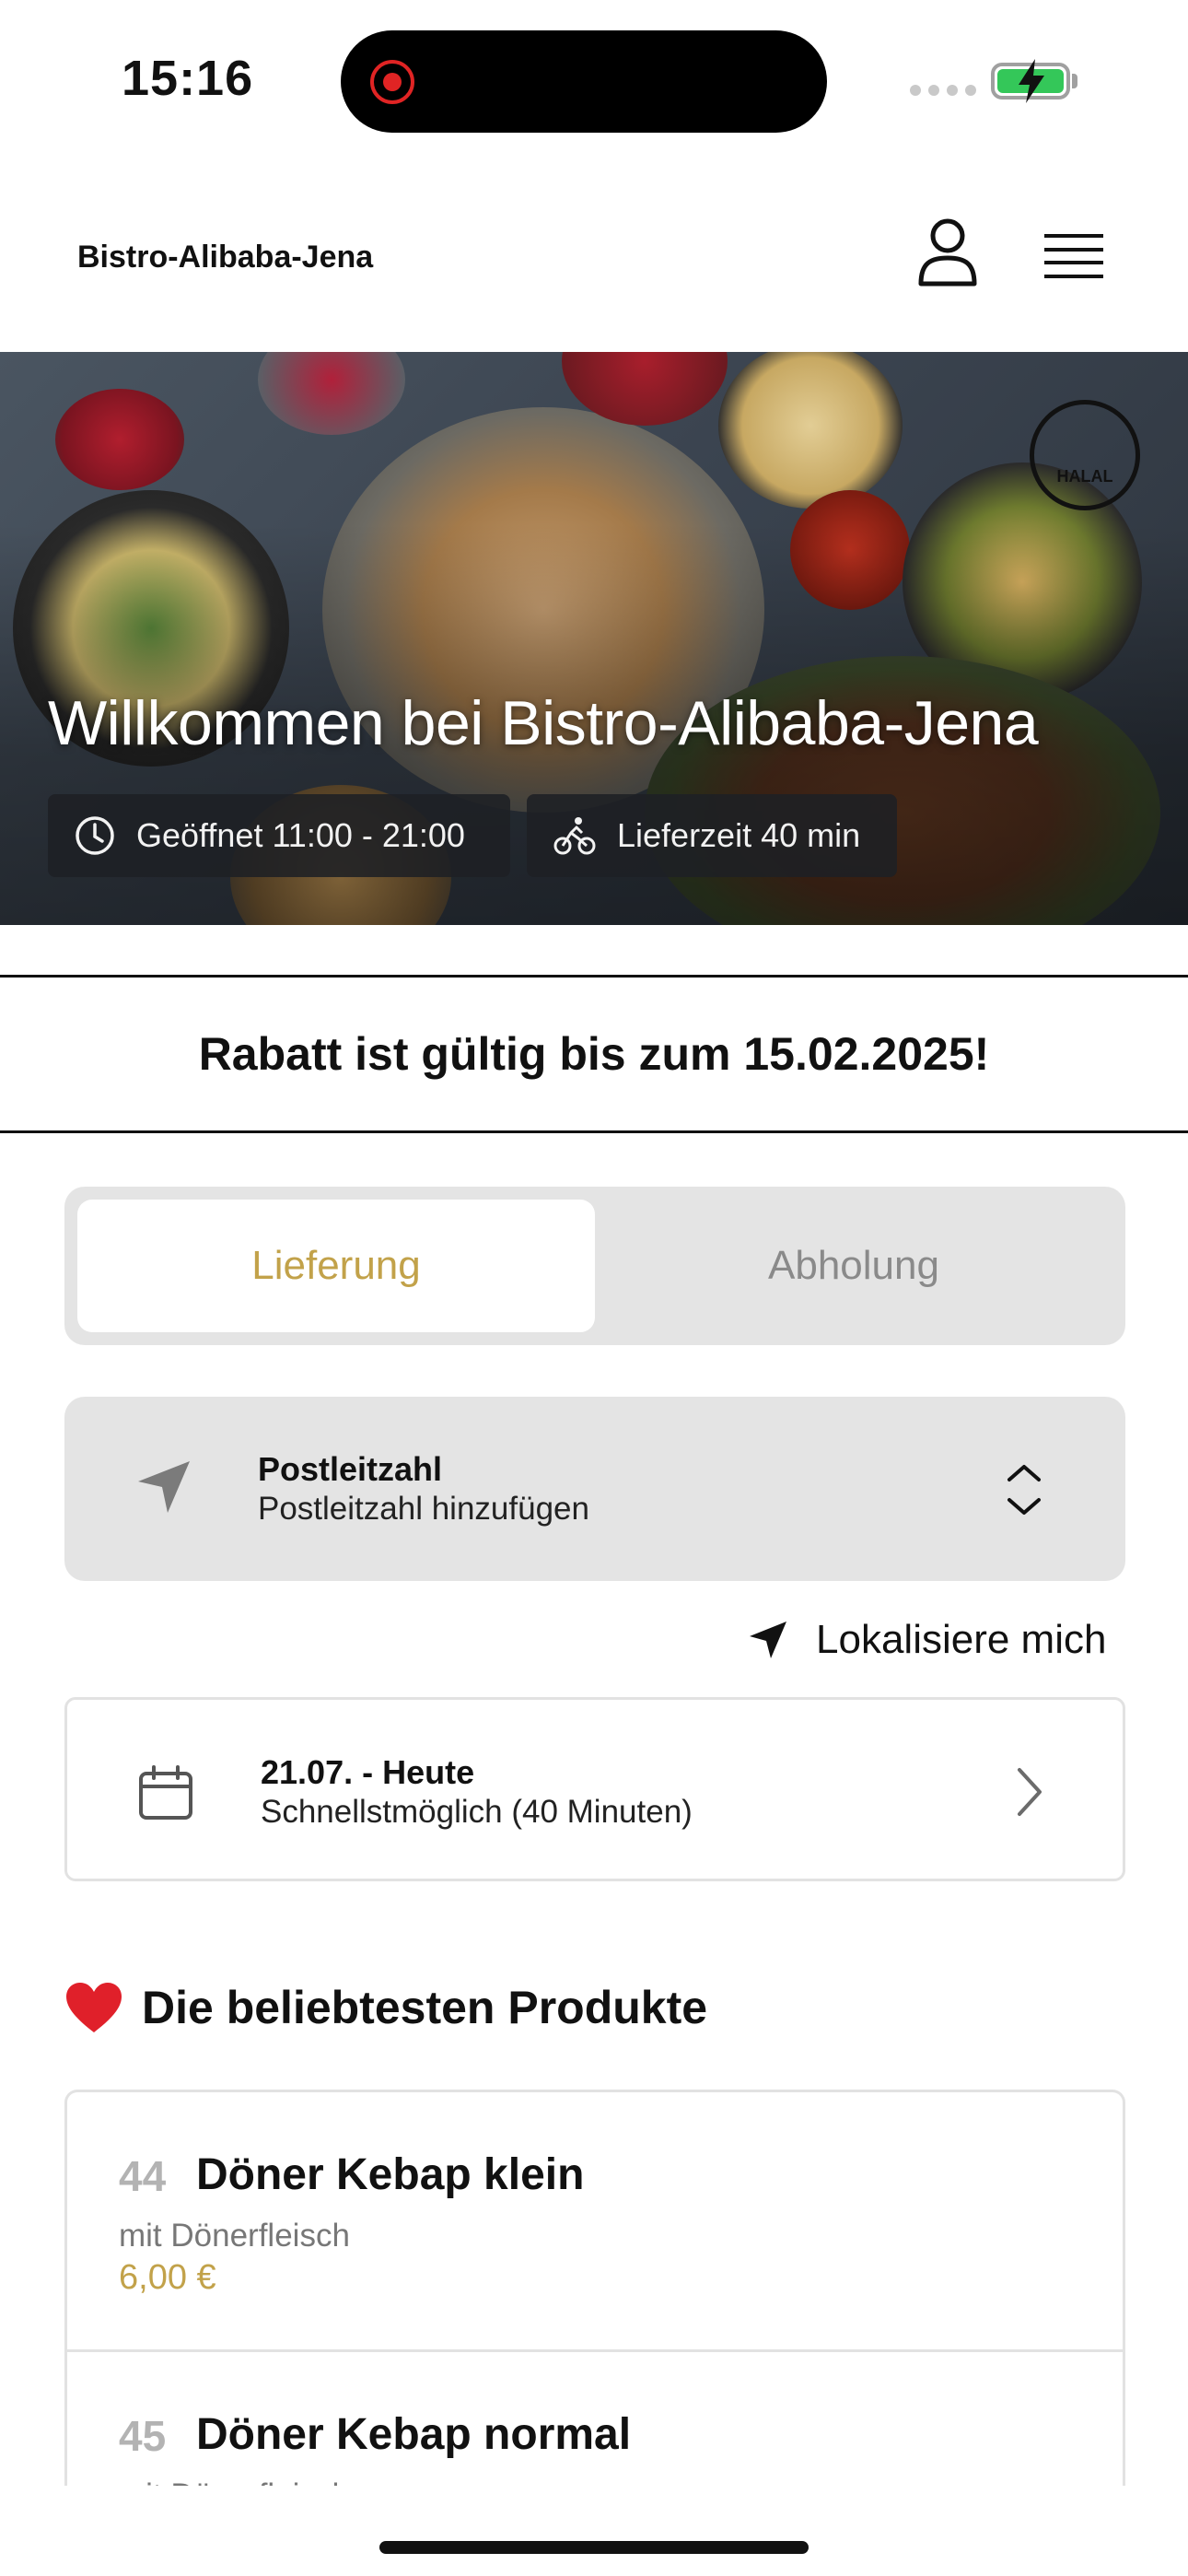 This screenshot has width=1188, height=2576. What do you see at coordinates (188, 78) in the screenshot?
I see `status-time: 15:16` at bounding box center [188, 78].